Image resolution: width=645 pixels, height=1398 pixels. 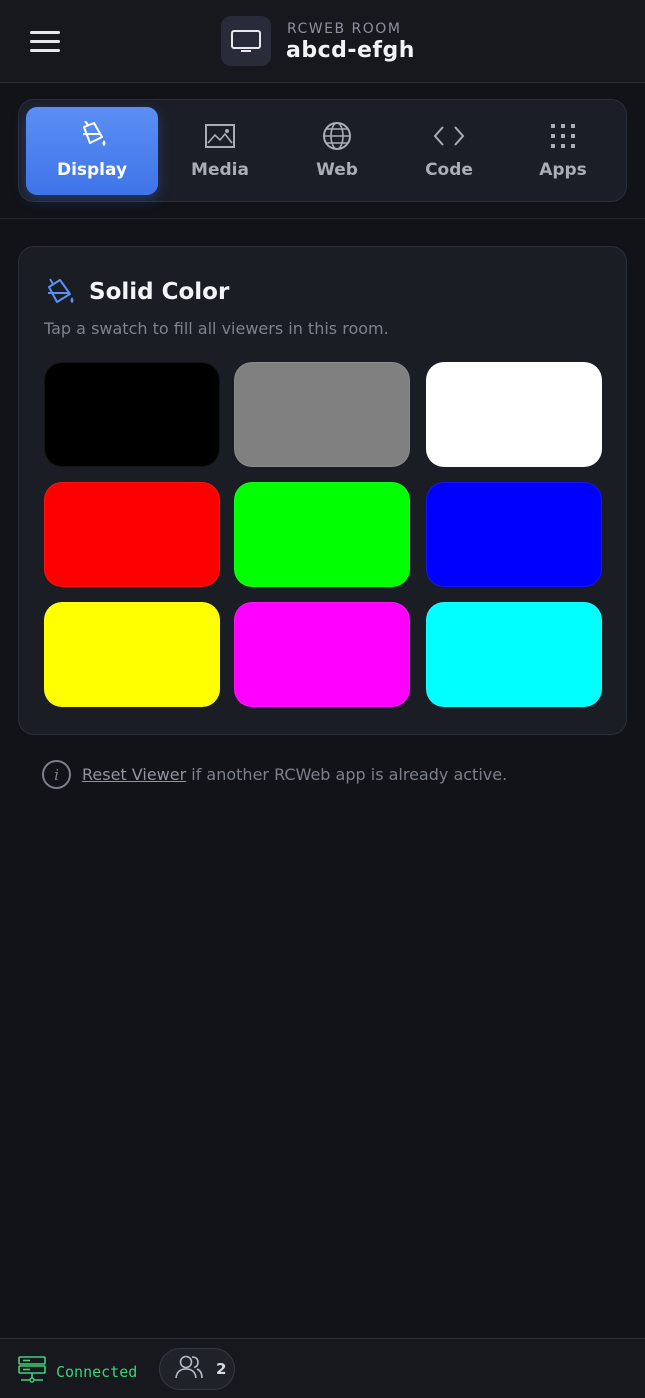 I want to click on app-header: RCWEB ROOM abcd-efgh, so click(x=322, y=41).